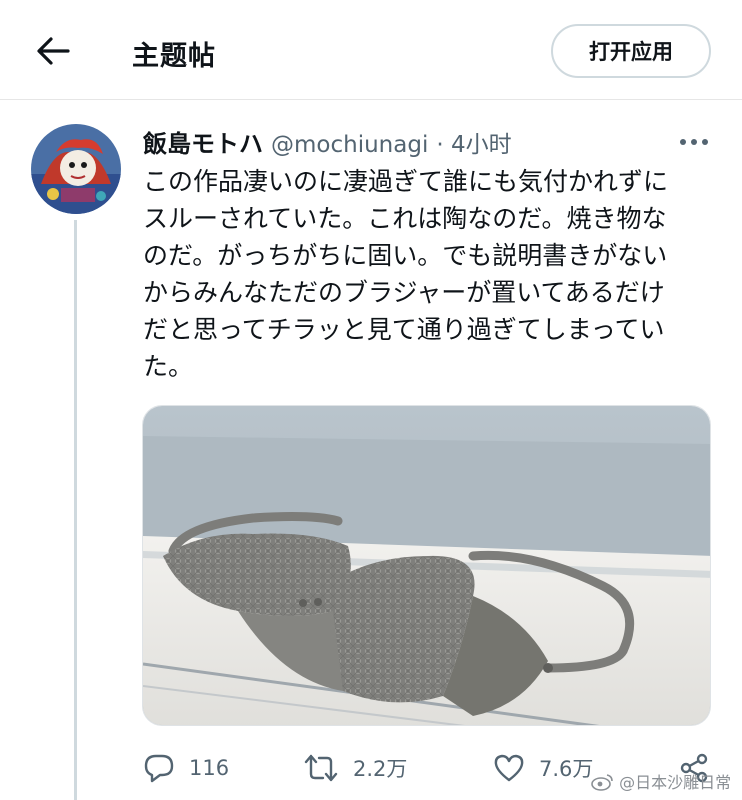  I want to click on page-title: 主题帖, so click(174, 56).